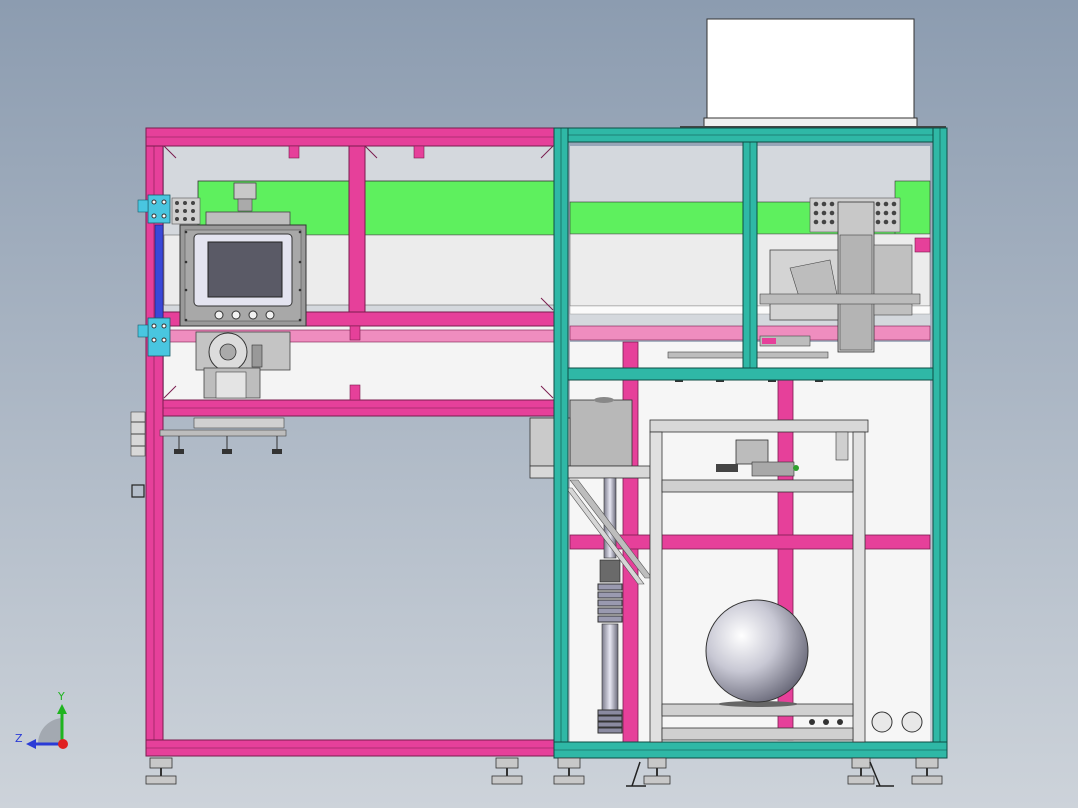 The width and height of the screenshot is (1078, 808). I want to click on z-axis-label: Z, so click(19, 738).